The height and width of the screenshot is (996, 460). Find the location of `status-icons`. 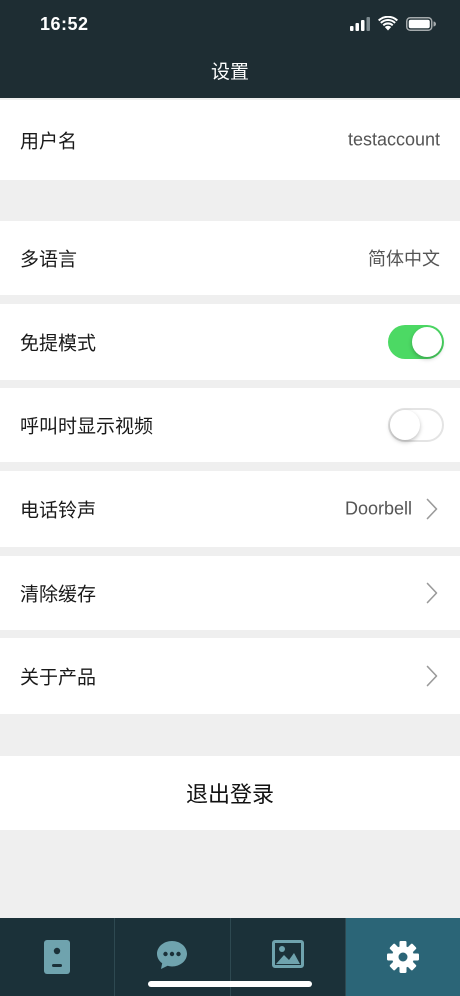

status-icons is located at coordinates (393, 23).